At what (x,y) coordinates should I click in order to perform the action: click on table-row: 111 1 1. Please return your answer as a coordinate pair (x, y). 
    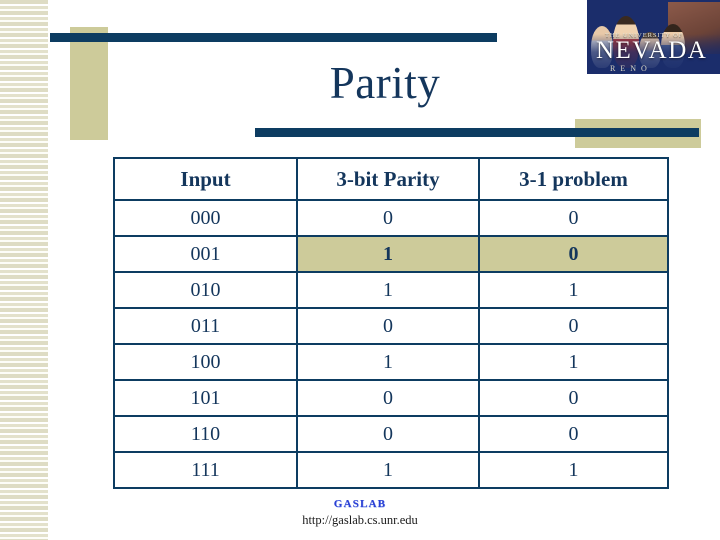
    Looking at the image, I should click on (391, 470).